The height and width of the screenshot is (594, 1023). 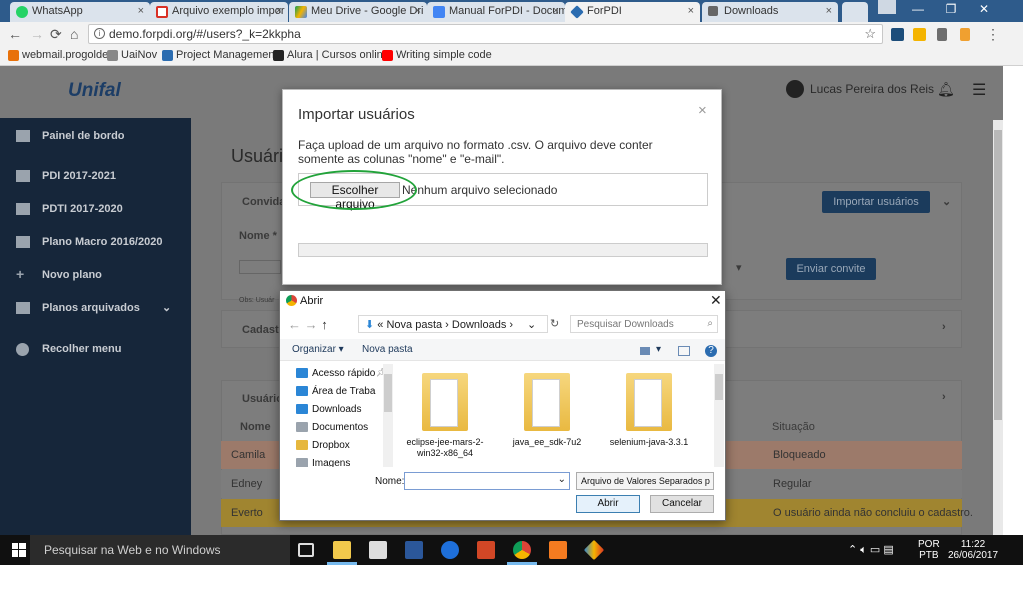 I want to click on column-header-name: Nome, so click(x=255, y=427).